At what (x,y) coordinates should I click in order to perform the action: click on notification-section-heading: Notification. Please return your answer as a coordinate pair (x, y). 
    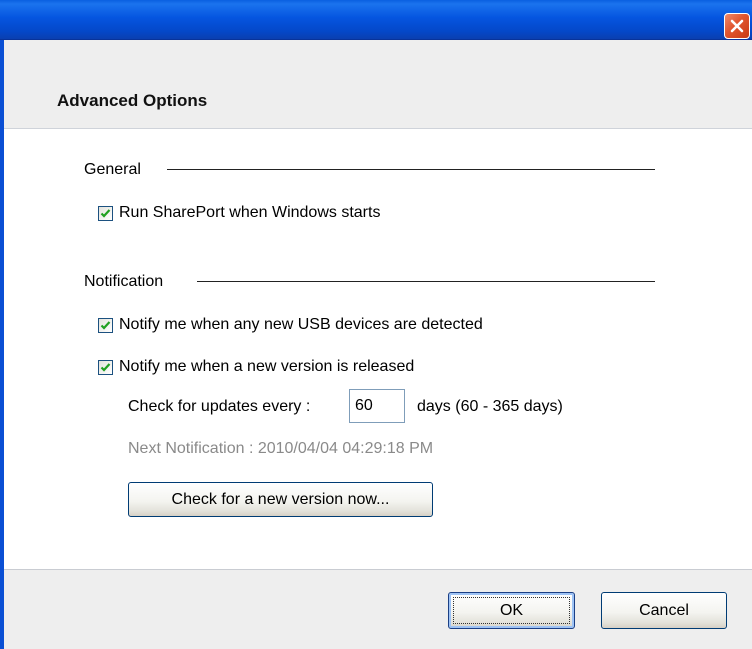
    Looking at the image, I should click on (124, 281).